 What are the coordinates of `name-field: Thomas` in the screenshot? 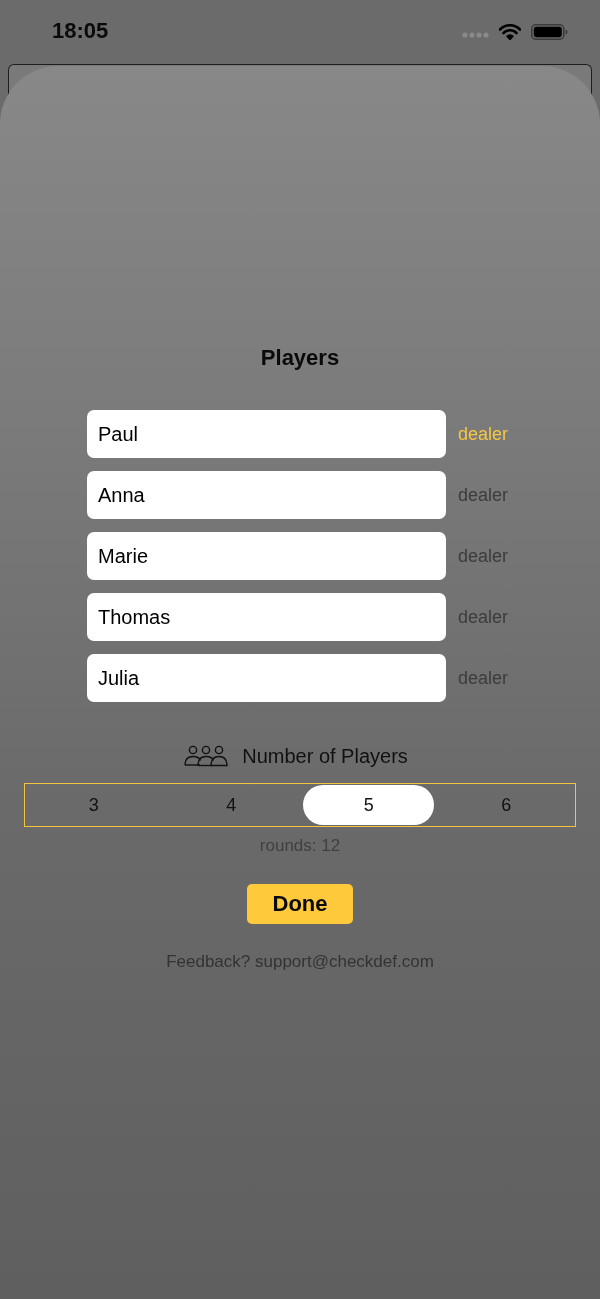 It's located at (266, 617).